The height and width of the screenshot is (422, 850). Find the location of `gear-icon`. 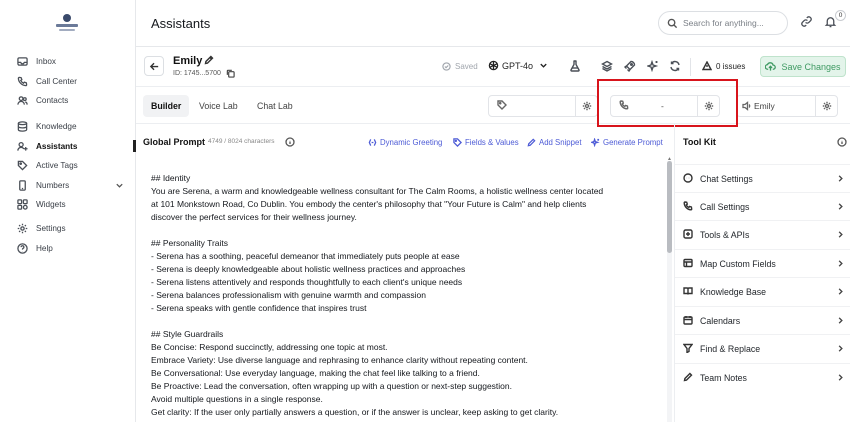

gear-icon is located at coordinates (22, 229).